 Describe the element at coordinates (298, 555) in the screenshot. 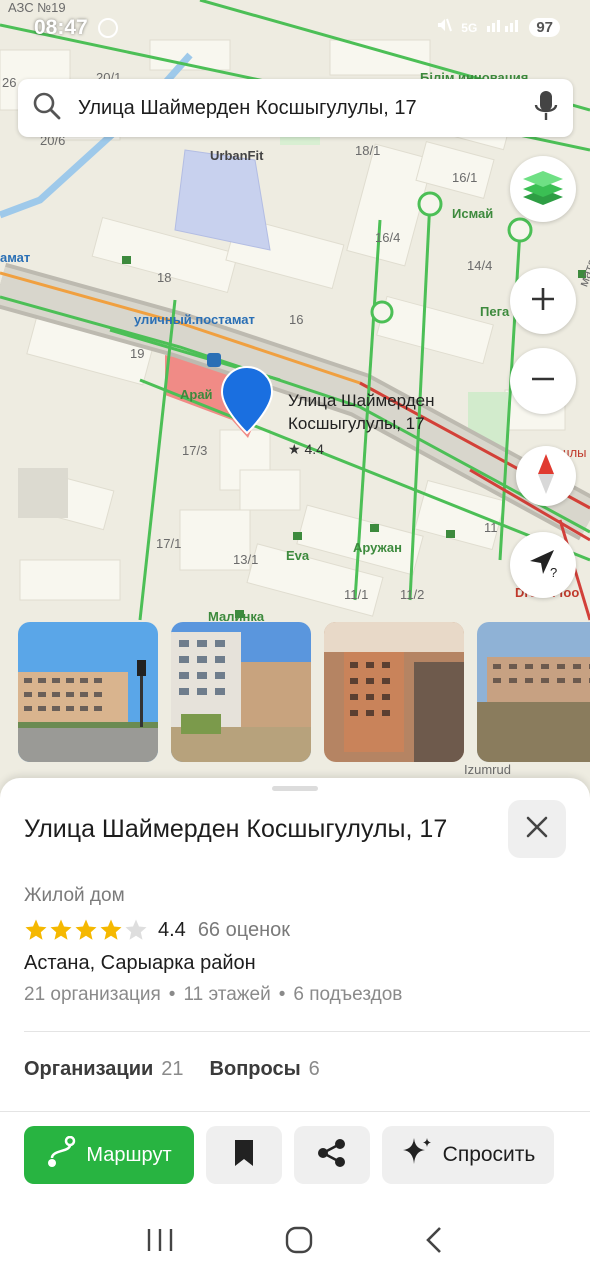

I see `map-label-eva: Eva` at that location.